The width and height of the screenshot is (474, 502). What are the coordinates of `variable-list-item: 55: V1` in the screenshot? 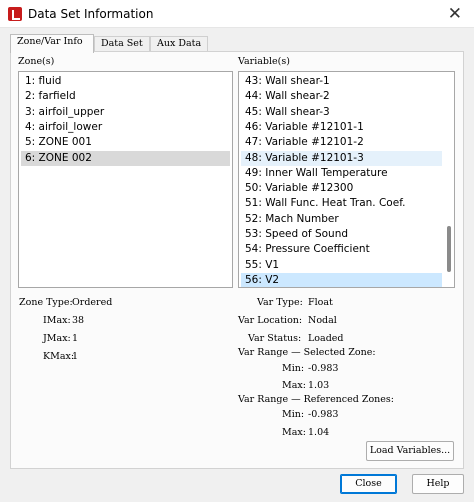 It's located at (341, 265).